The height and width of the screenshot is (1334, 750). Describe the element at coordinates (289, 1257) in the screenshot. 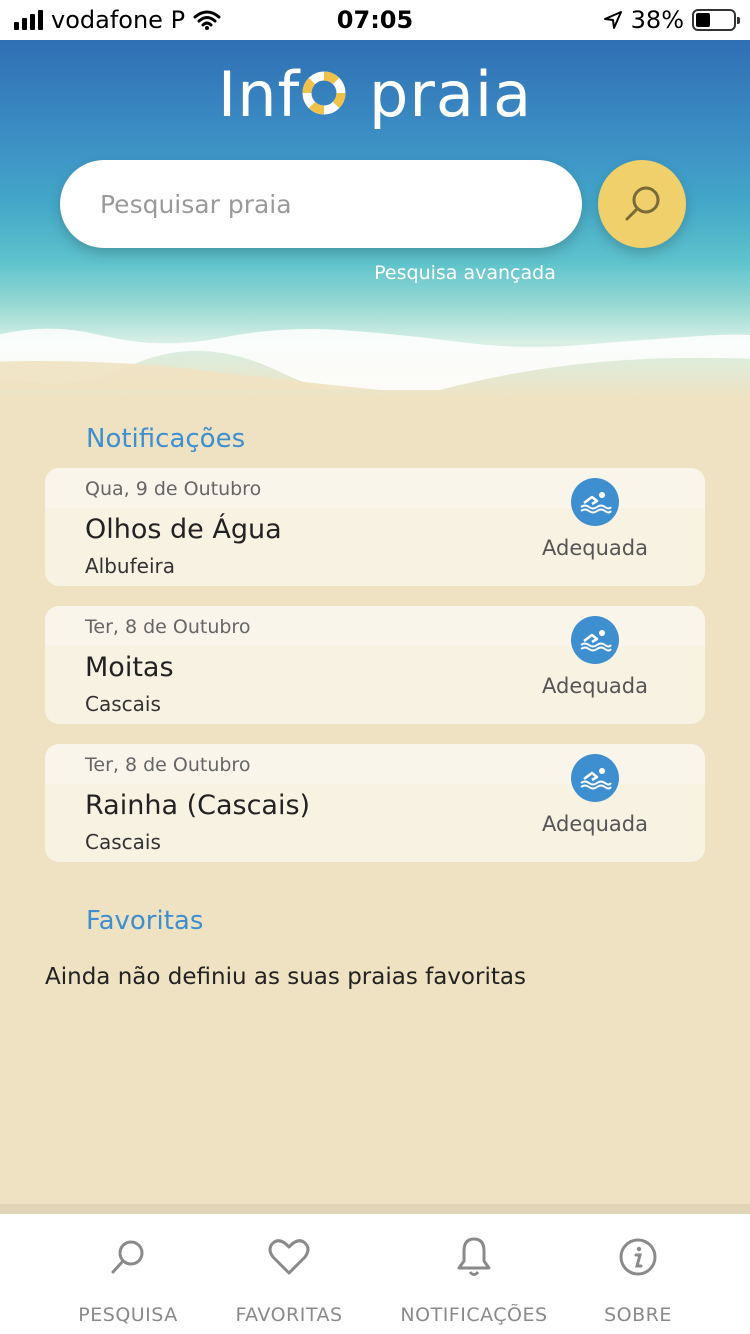

I see `heart-icon` at that location.